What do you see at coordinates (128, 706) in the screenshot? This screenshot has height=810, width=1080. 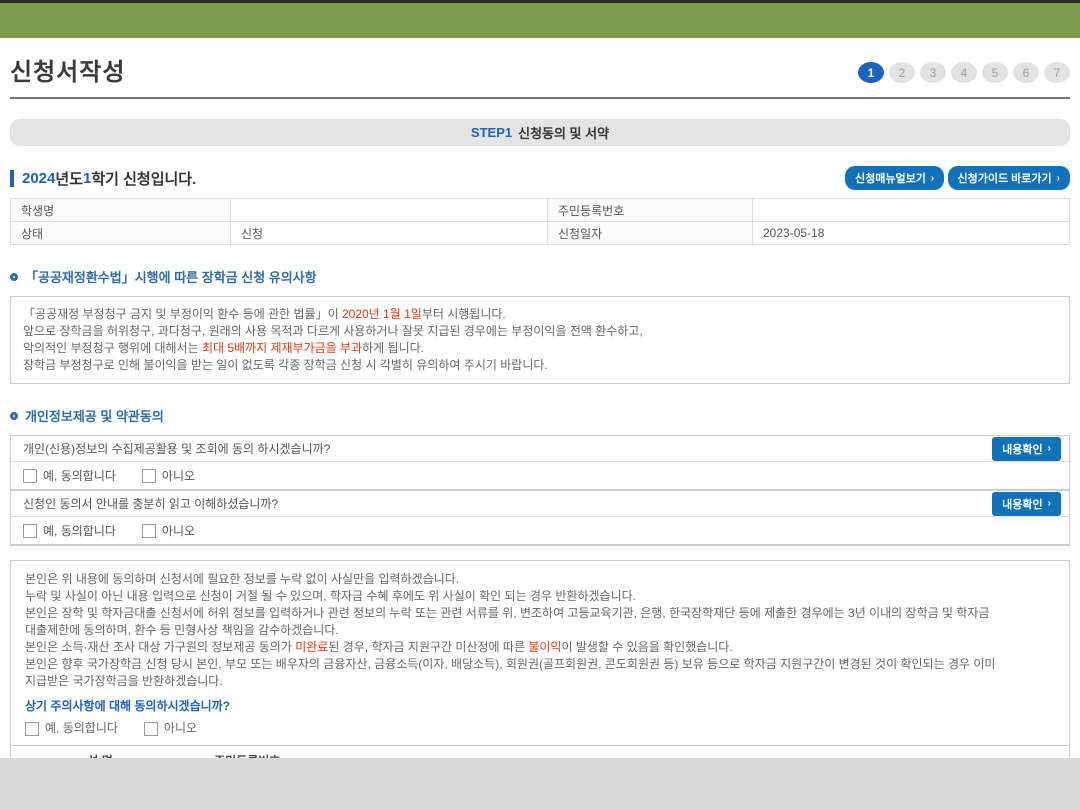 I see `declaration-question: 상기 주의사항에 대해 동의하시겠습니까?` at bounding box center [128, 706].